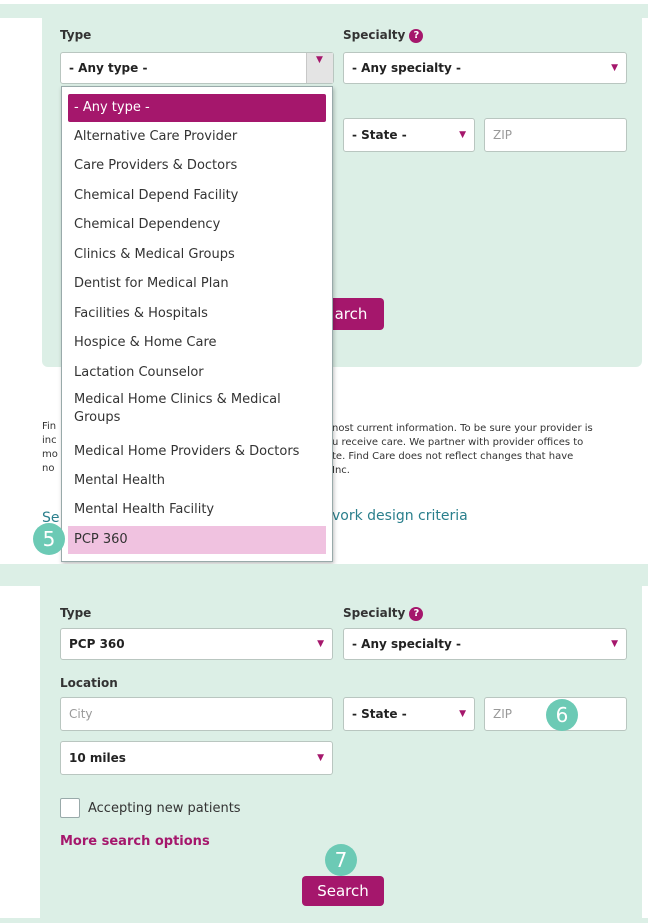 Image resolution: width=648 pixels, height=923 pixels. Describe the element at coordinates (97, 758) in the screenshot. I see `distance-select-value: 10 miles` at that location.